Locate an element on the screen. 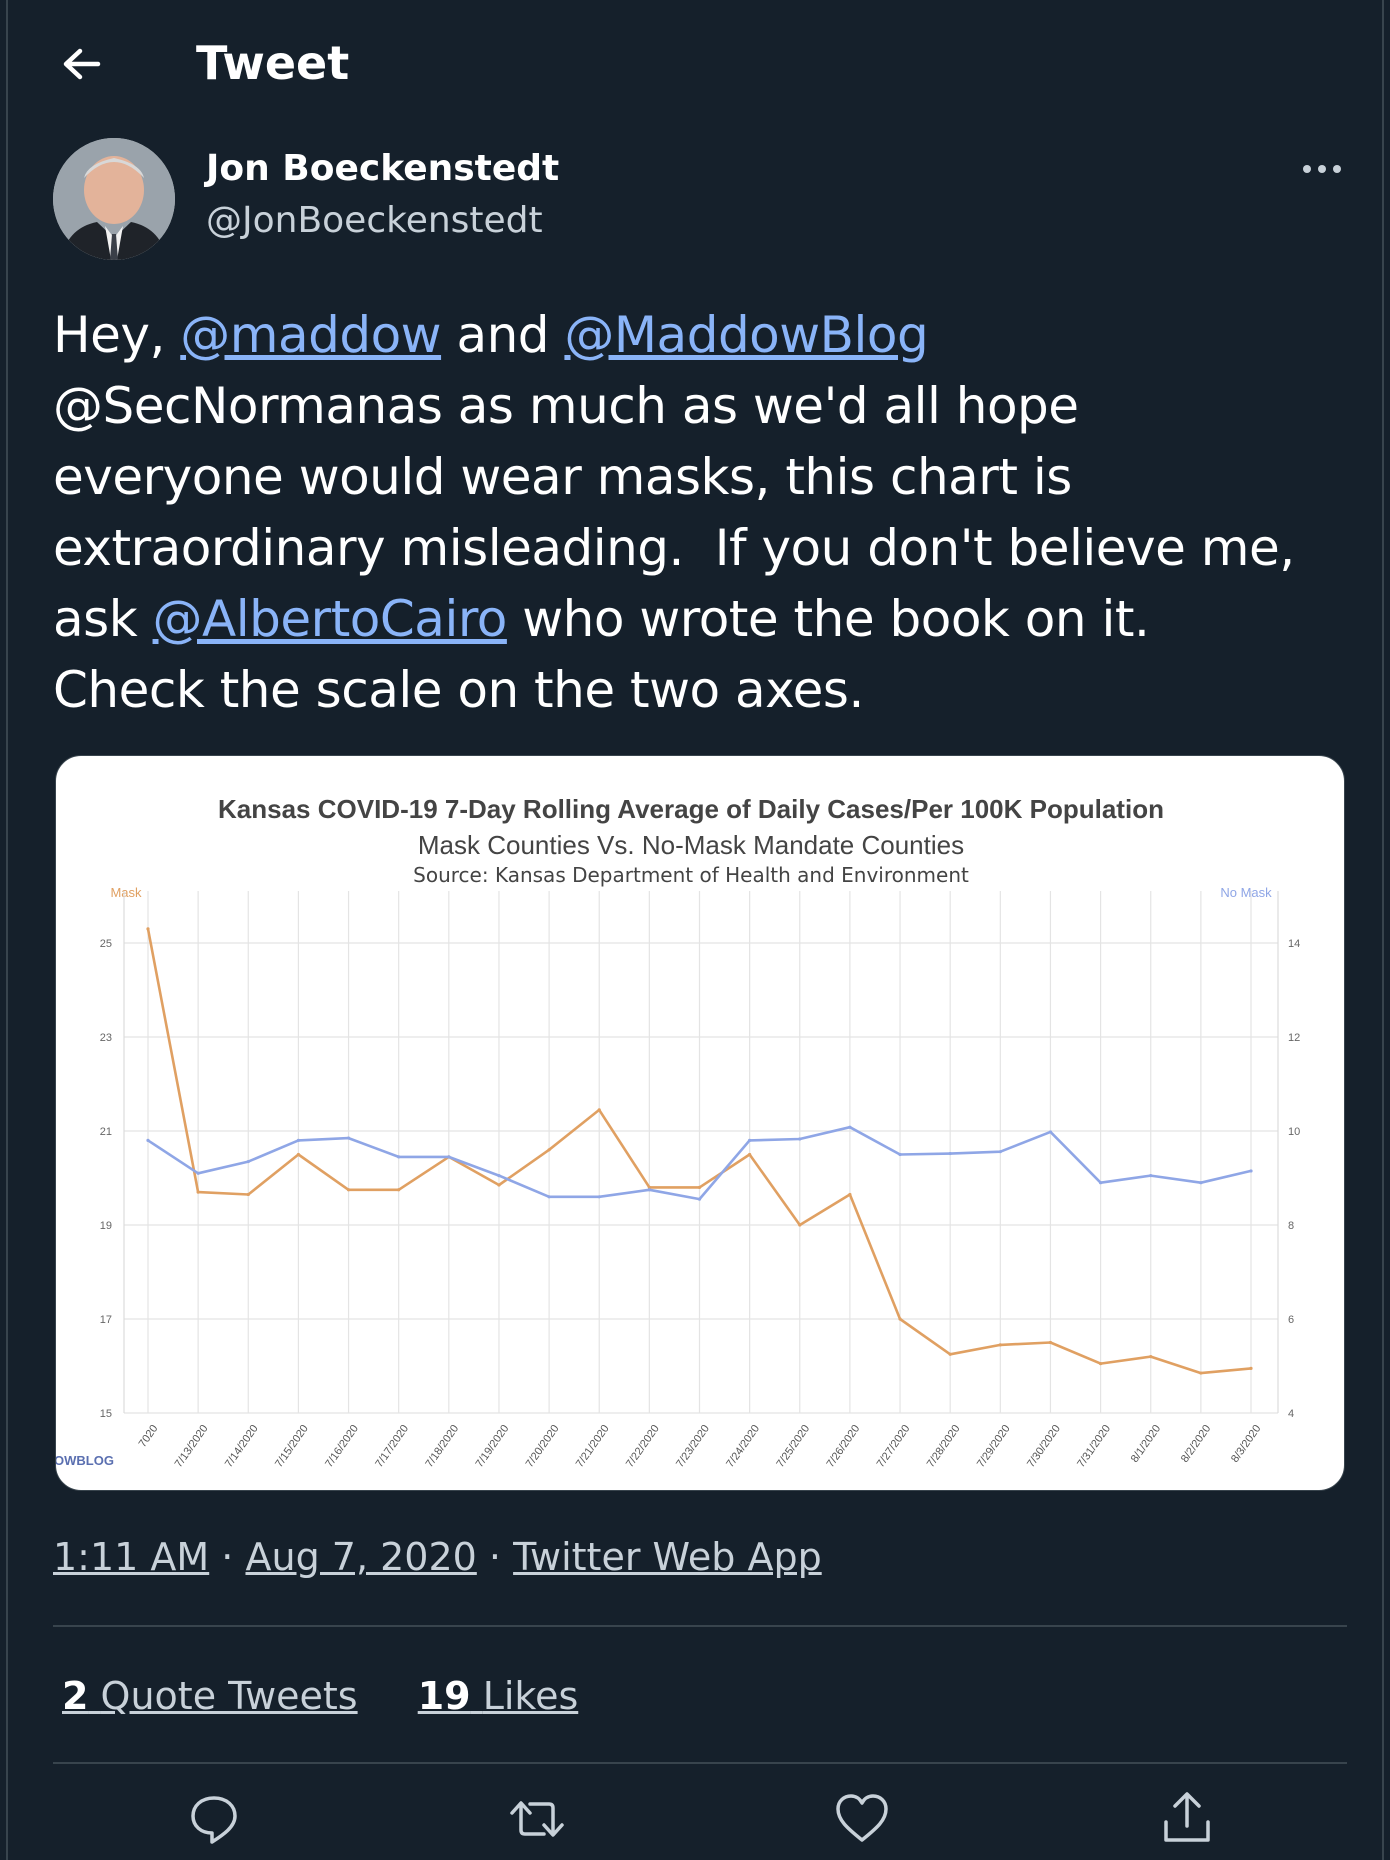  y-left-tick-label: 21 is located at coordinates (106, 1132).